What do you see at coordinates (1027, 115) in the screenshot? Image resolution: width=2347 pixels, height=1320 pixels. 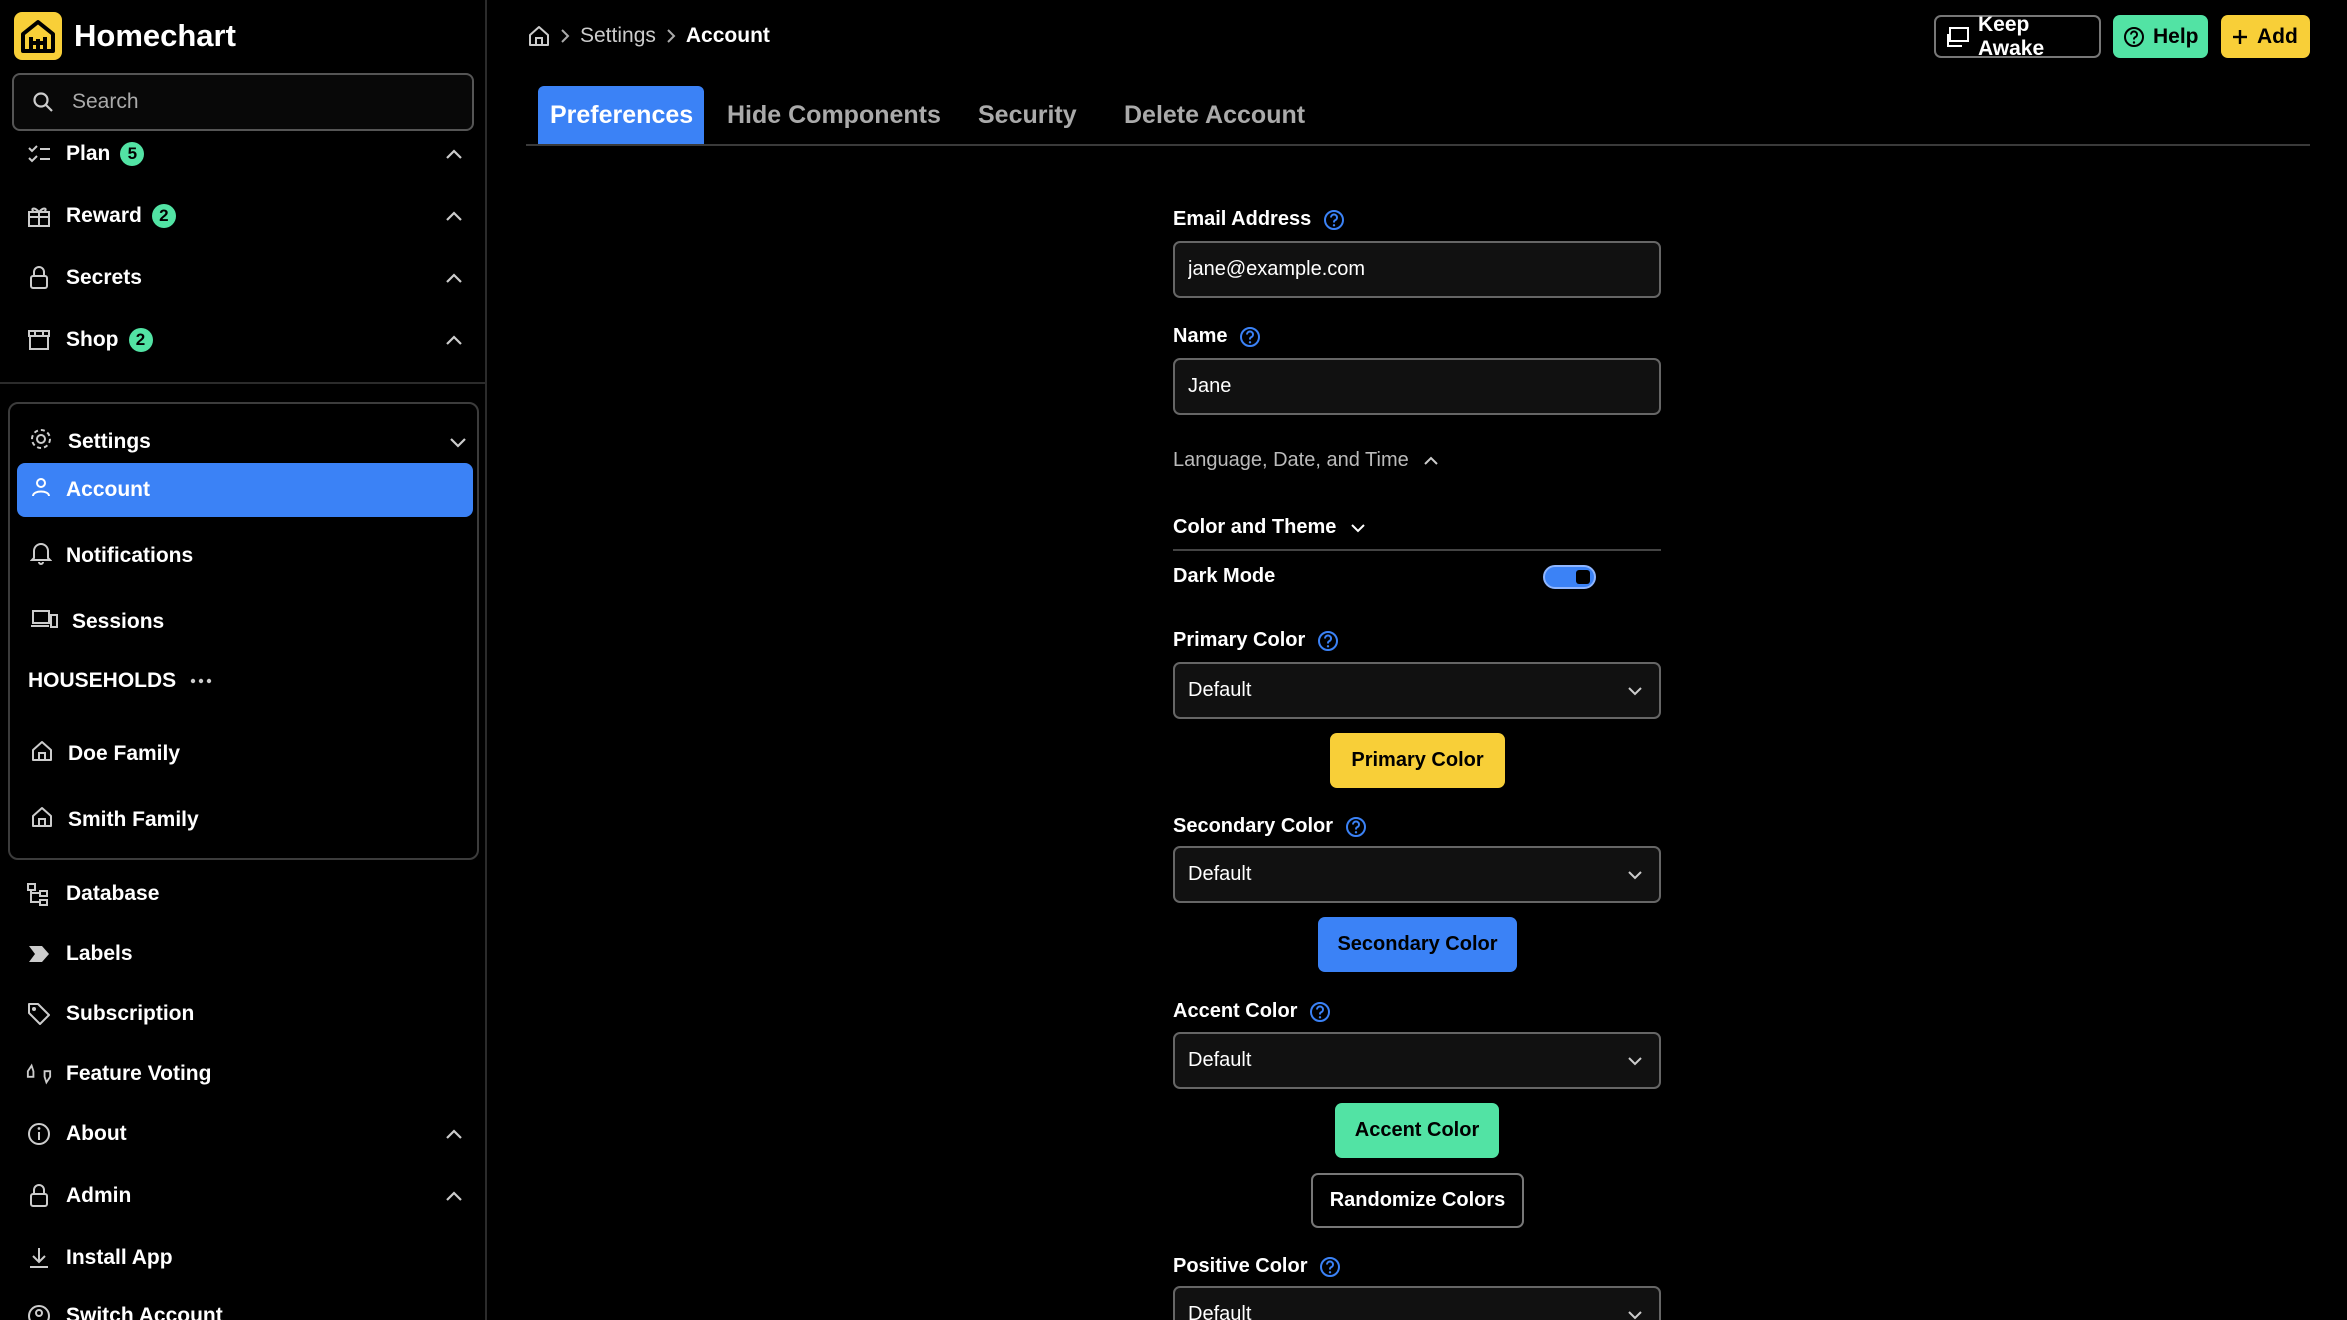 I see `tab-security: Security` at bounding box center [1027, 115].